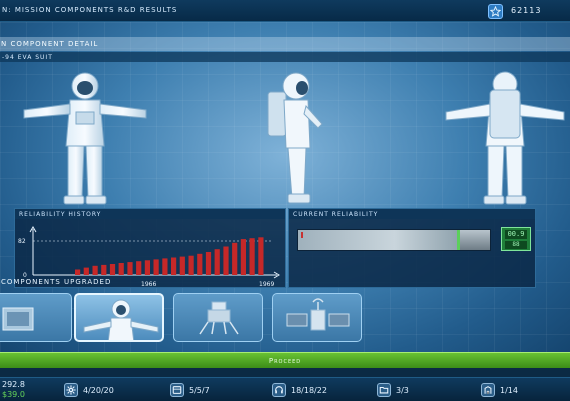 The image size is (570, 401). What do you see at coordinates (98, 390) in the screenshot?
I see `stat-value: 4/20/20` at bounding box center [98, 390].